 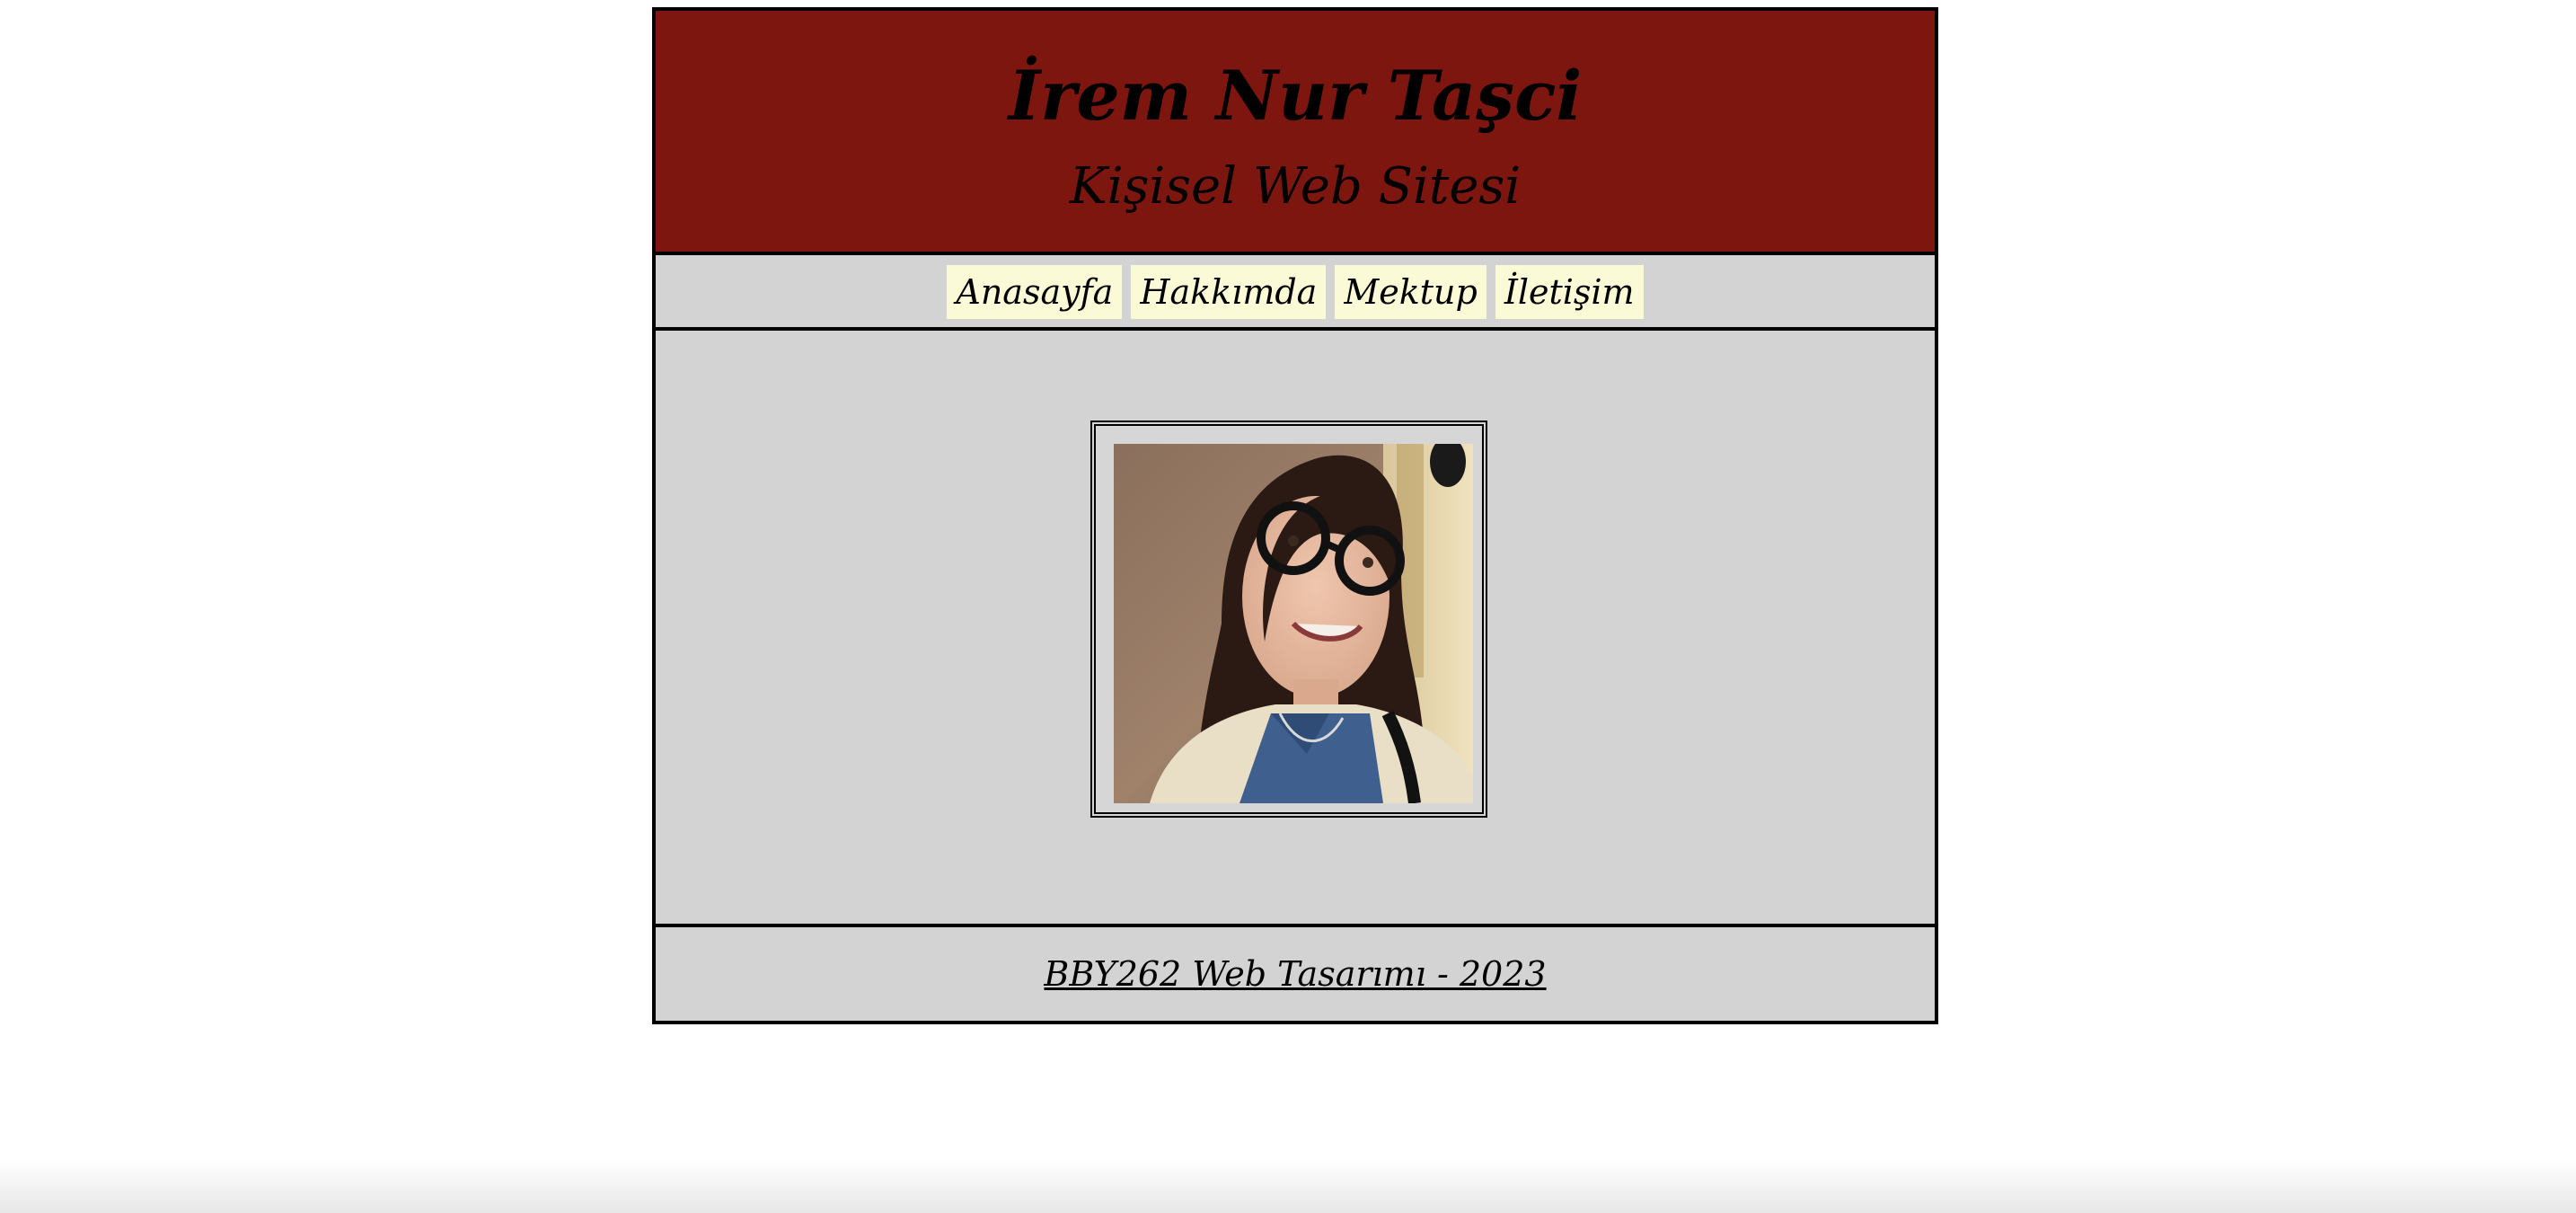 I want to click on nav-item-anasayfa: Anasayfa, so click(x=1035, y=292).